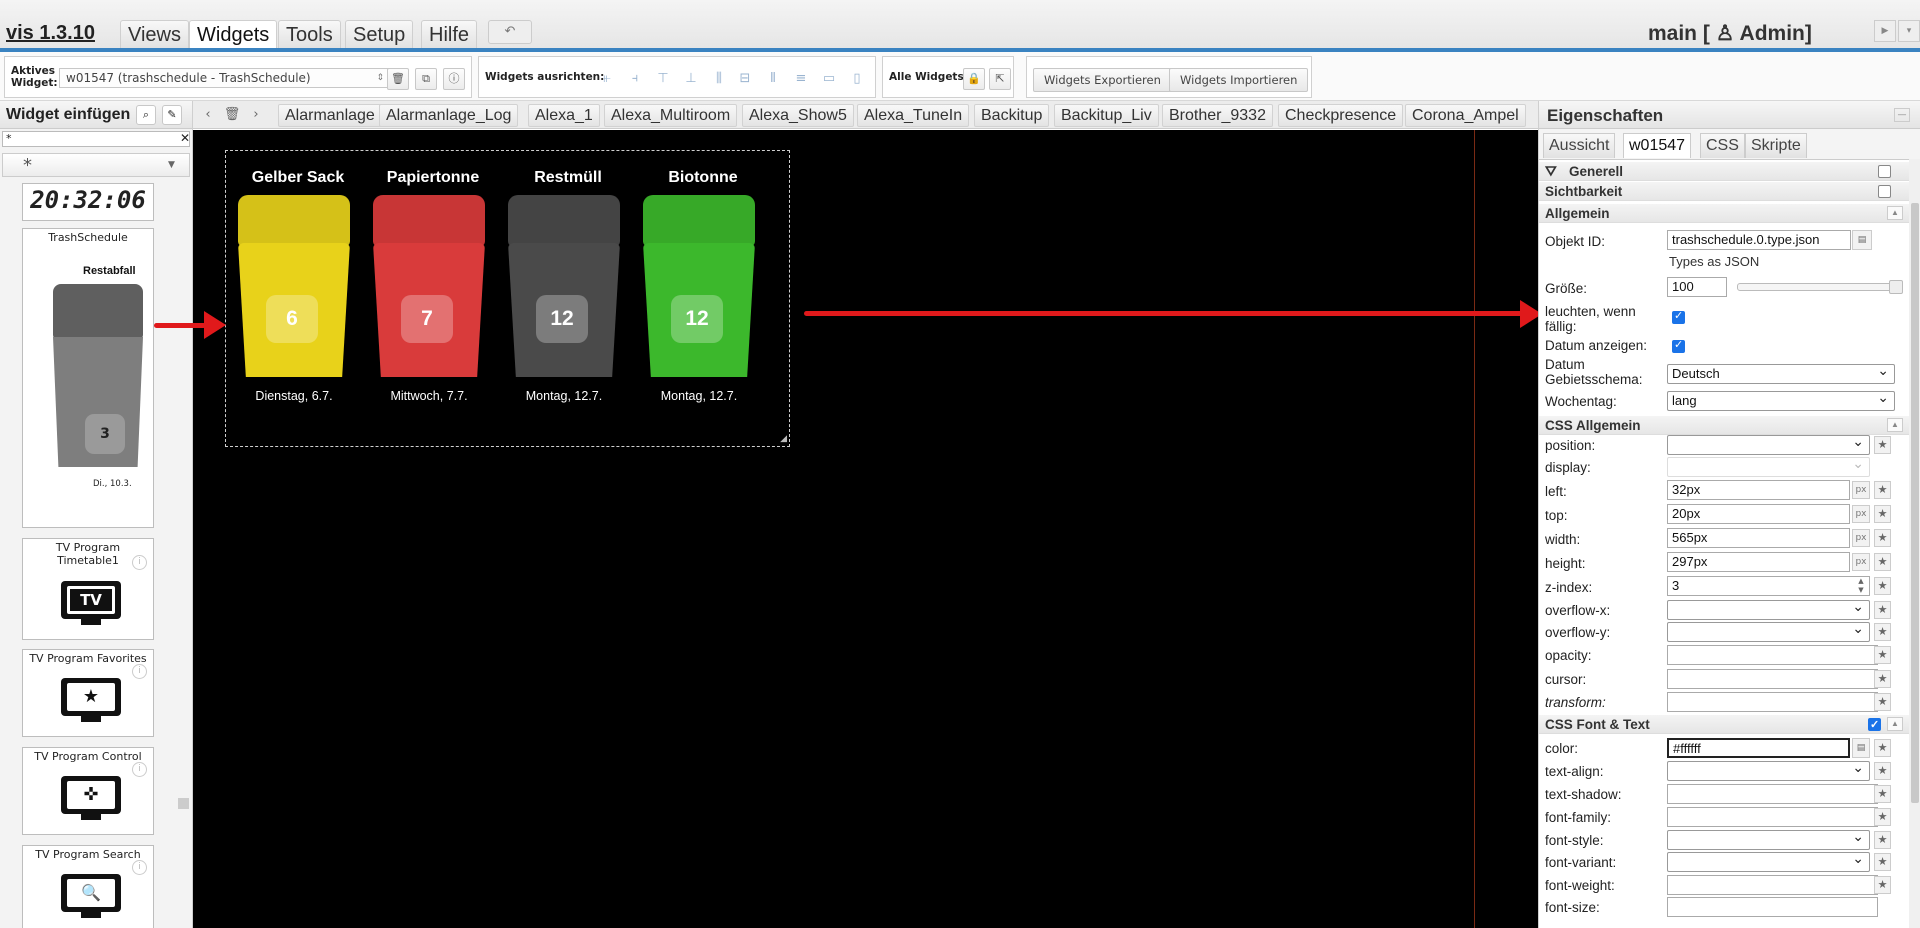 This screenshot has width=1920, height=928. Describe the element at coordinates (1772, 655) in the screenshot. I see `opacity-input` at that location.